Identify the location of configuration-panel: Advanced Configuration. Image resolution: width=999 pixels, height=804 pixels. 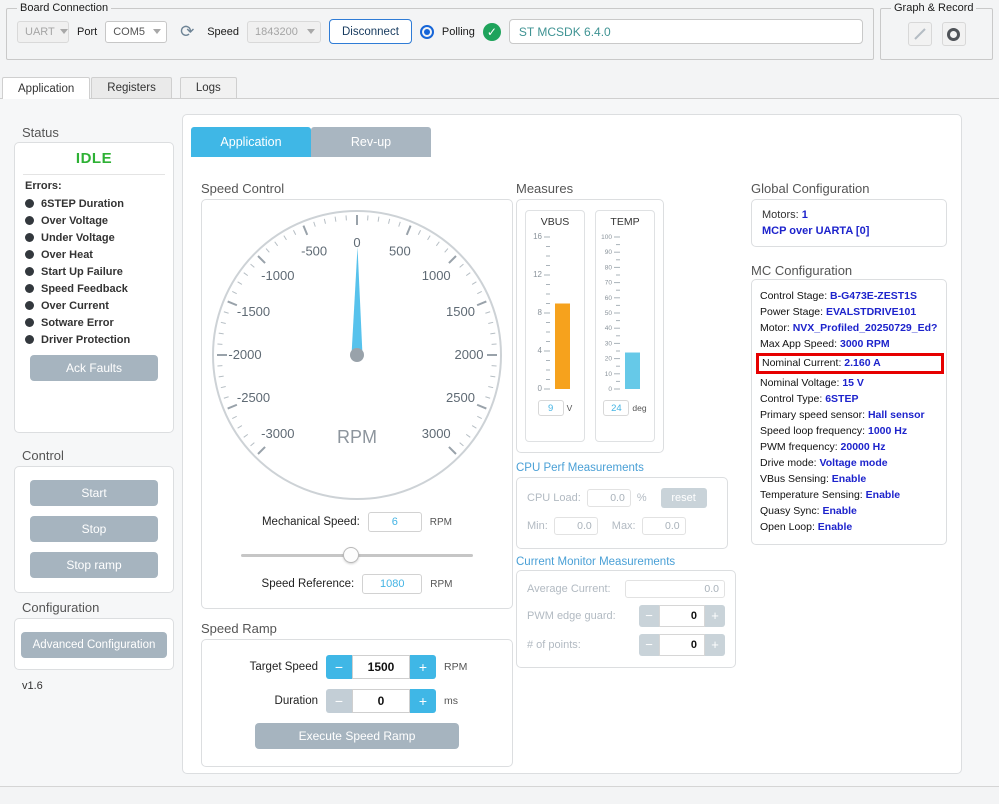
(94, 644).